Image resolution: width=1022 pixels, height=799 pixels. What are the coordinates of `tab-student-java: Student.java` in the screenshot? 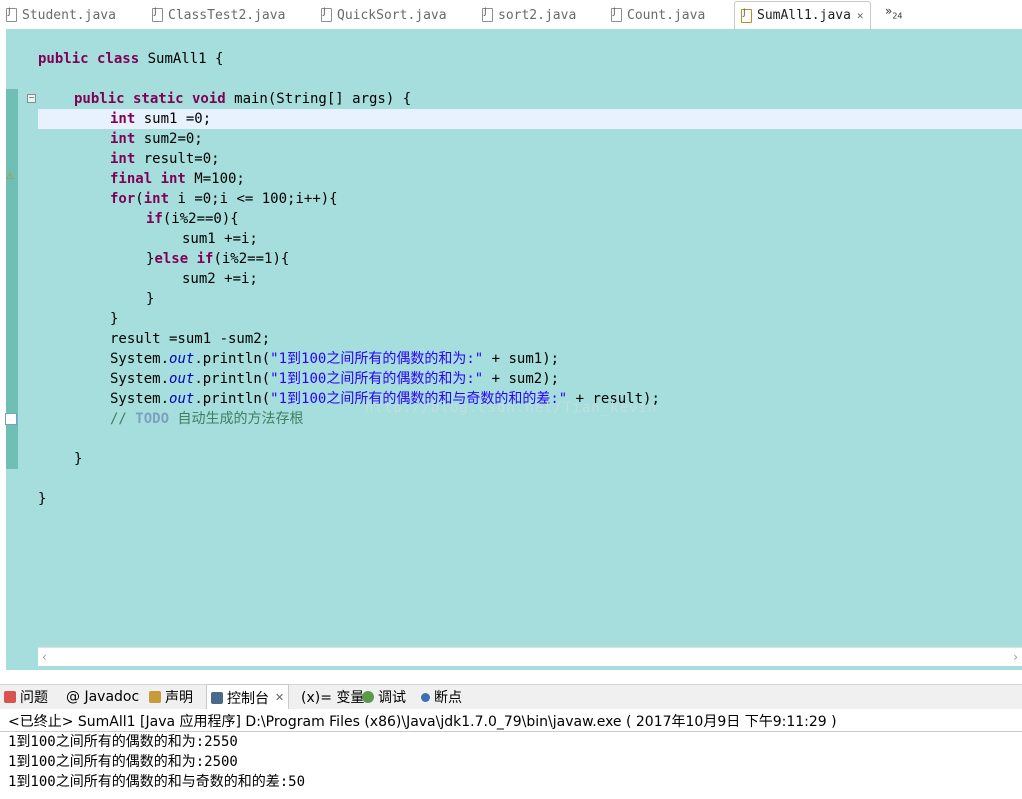 It's located at (61, 15).